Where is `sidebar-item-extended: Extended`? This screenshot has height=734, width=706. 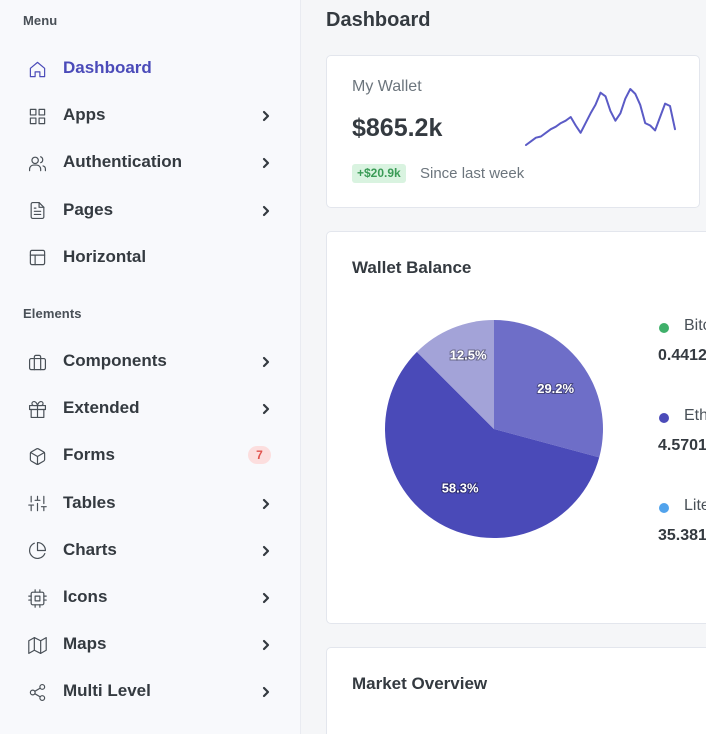
sidebar-item-extended: Extended is located at coordinates (150, 408).